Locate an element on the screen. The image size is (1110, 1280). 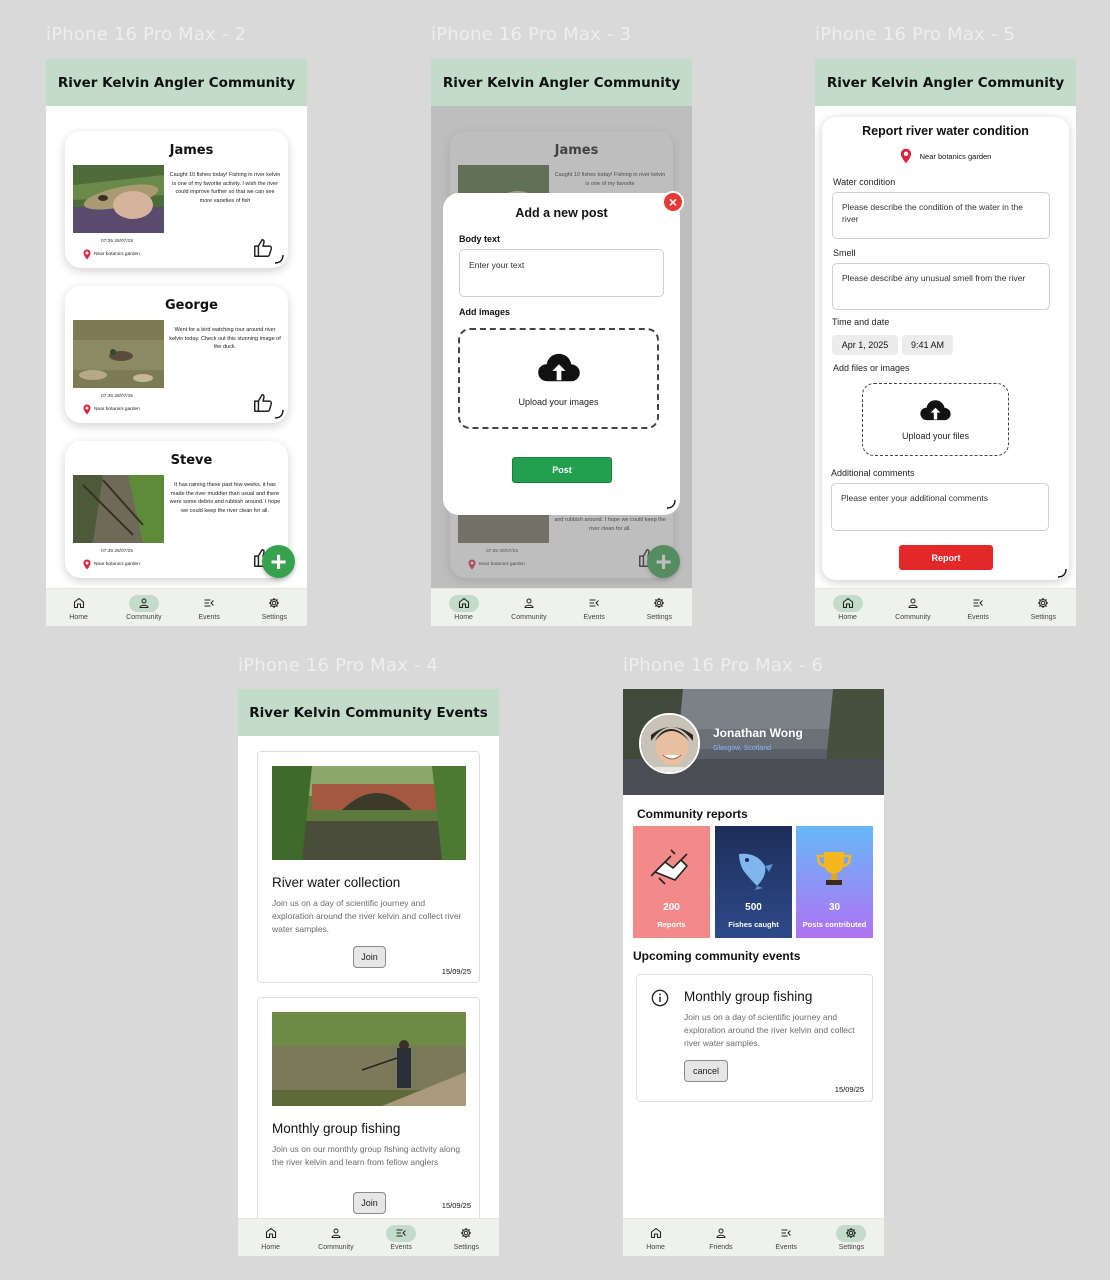
bottom-nav: Home Community Events Settings is located at coordinates (368, 1237).